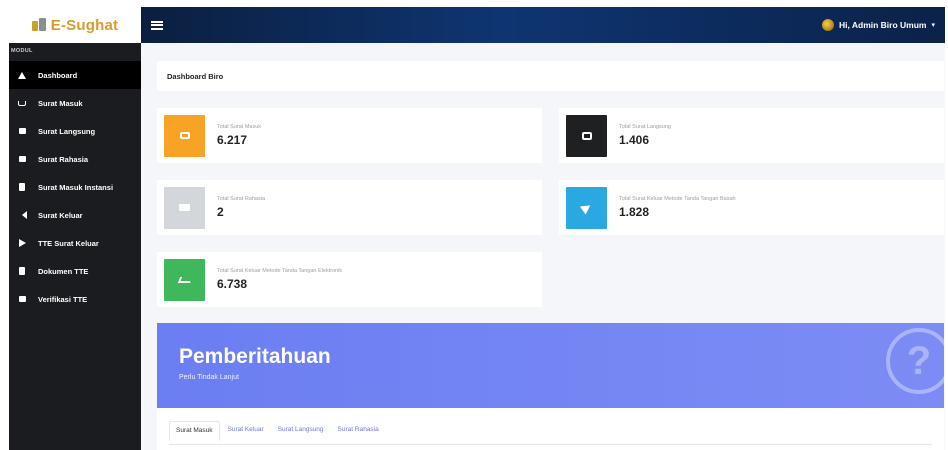  Describe the element at coordinates (301, 431) in the screenshot. I see `tab-surat-langsung: Surat Langsung` at that location.